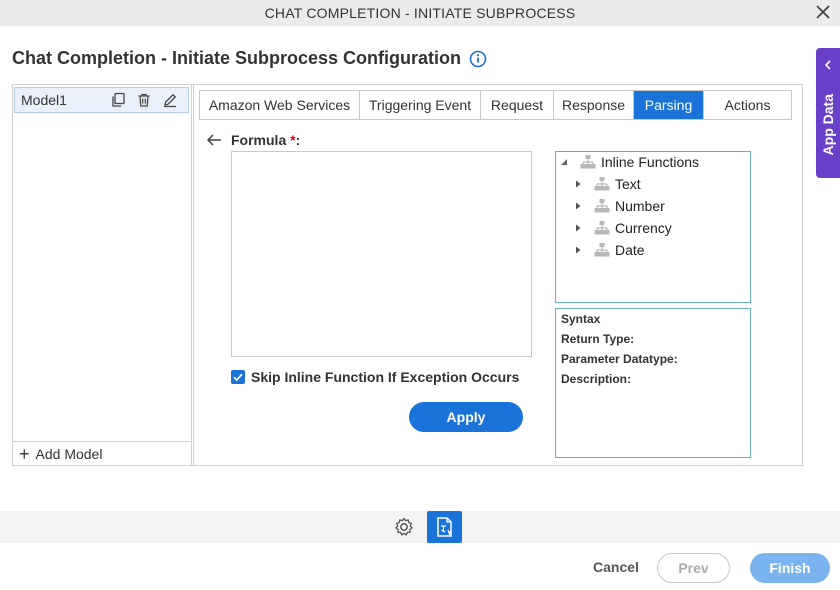 Image resolution: width=840 pixels, height=590 pixels. Describe the element at coordinates (69, 453) in the screenshot. I see `add-model-label: Add Model` at that location.